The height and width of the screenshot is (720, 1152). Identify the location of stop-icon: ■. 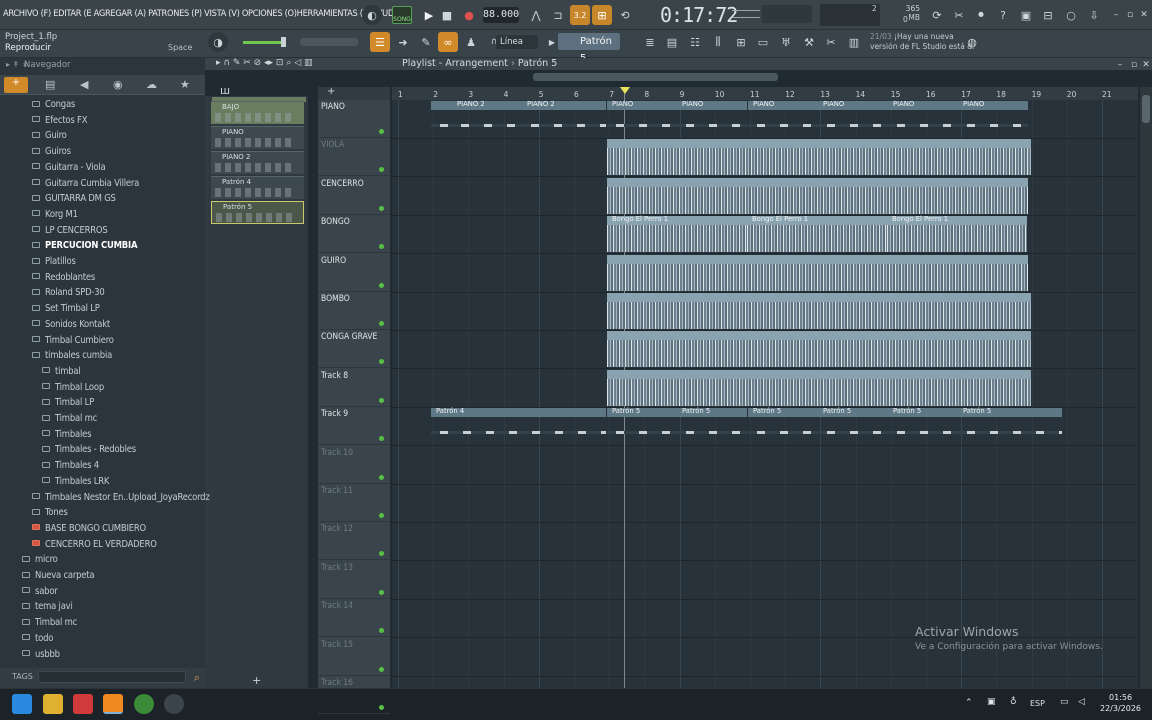
(447, 15).